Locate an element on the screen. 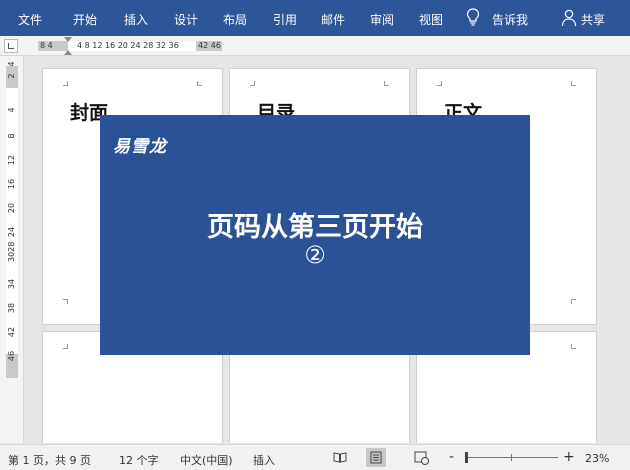 This screenshot has height=470, width=630. vruler-num: 20 is located at coordinates (11, 208).